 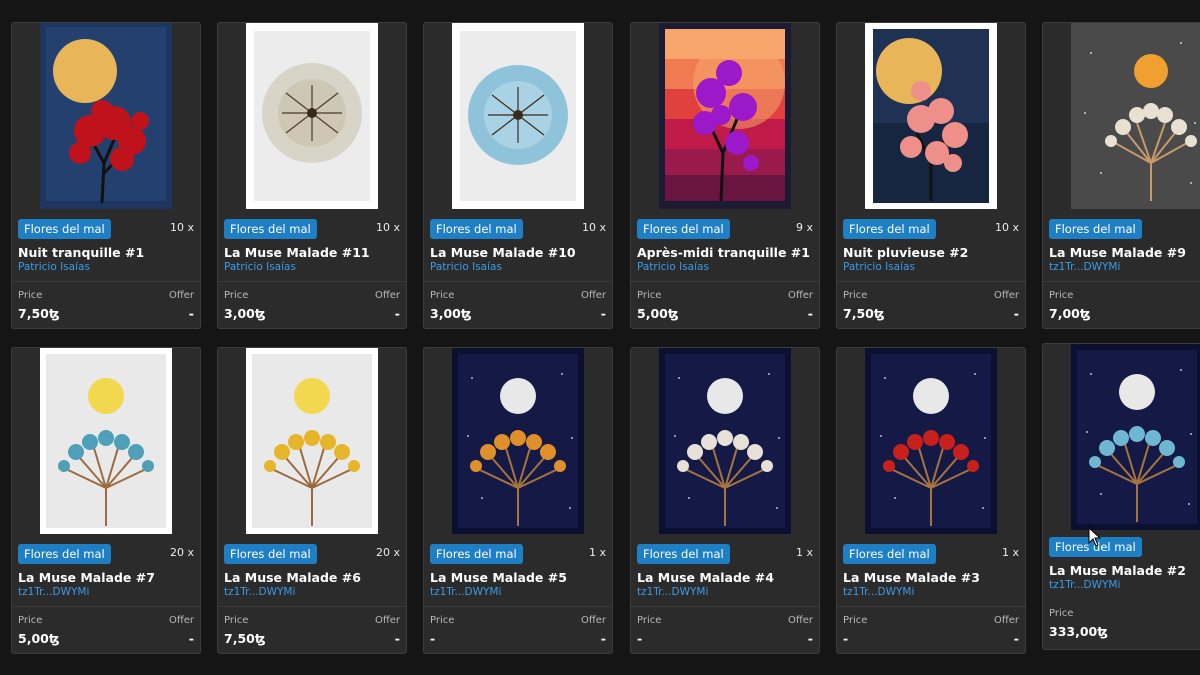 What do you see at coordinates (804, 227) in the screenshot?
I see `edition-count: 9 x` at bounding box center [804, 227].